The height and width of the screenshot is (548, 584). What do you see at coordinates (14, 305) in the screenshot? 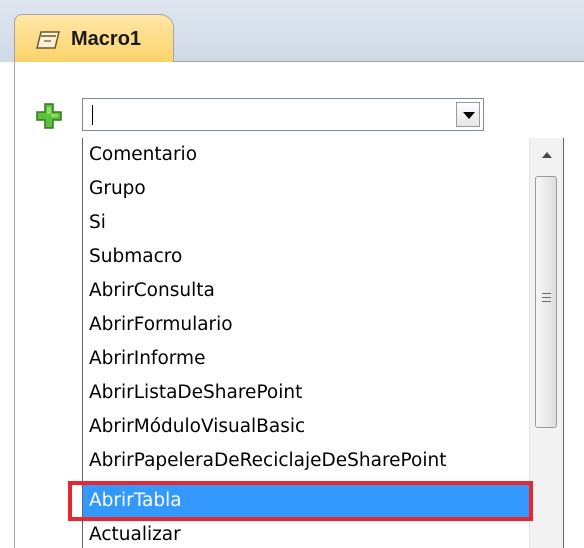
I see `frame-border-left` at bounding box center [14, 305].